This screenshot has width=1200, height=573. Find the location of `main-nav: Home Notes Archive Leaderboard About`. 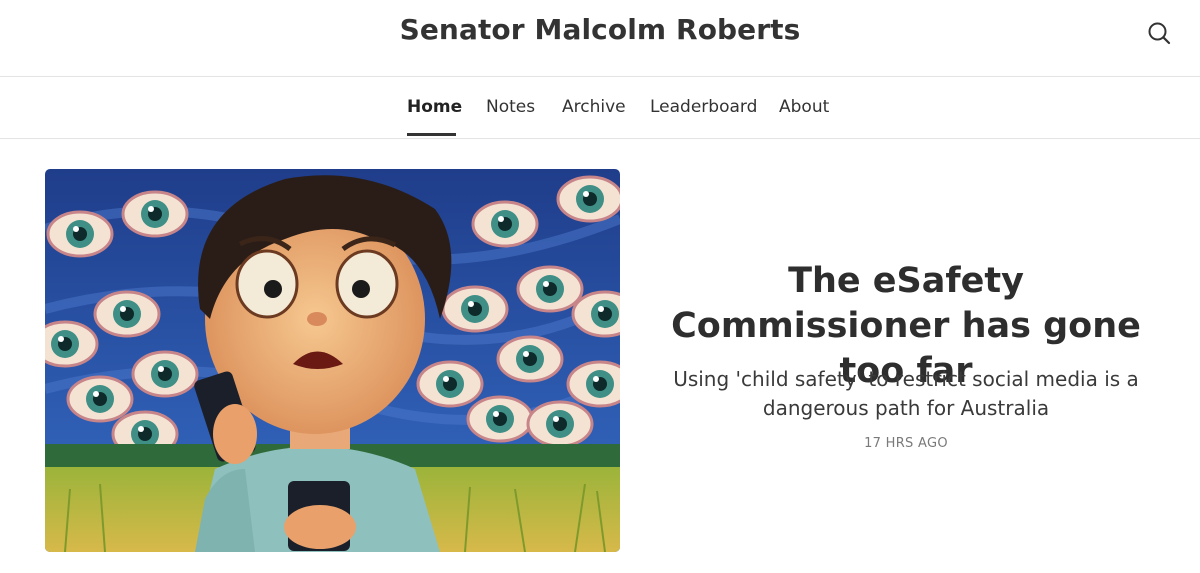

main-nav: Home Notes Archive Leaderboard About is located at coordinates (600, 108).